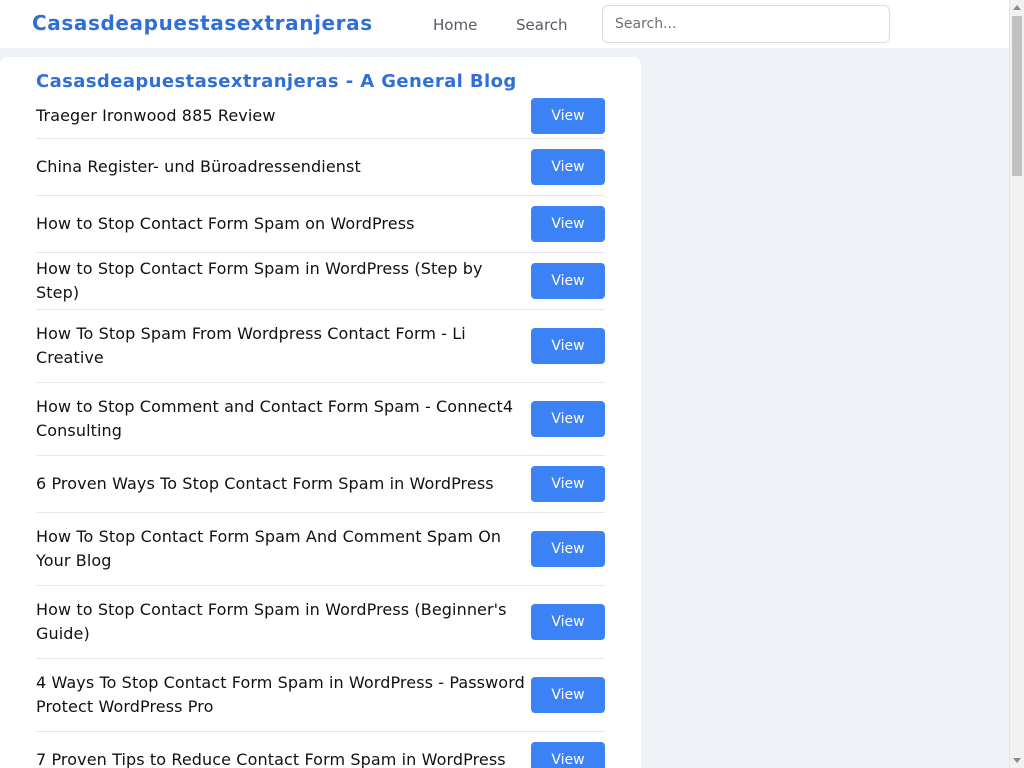 This screenshot has height=768, width=1024. I want to click on scroll-up-arrow-icon, so click(1017, 7).